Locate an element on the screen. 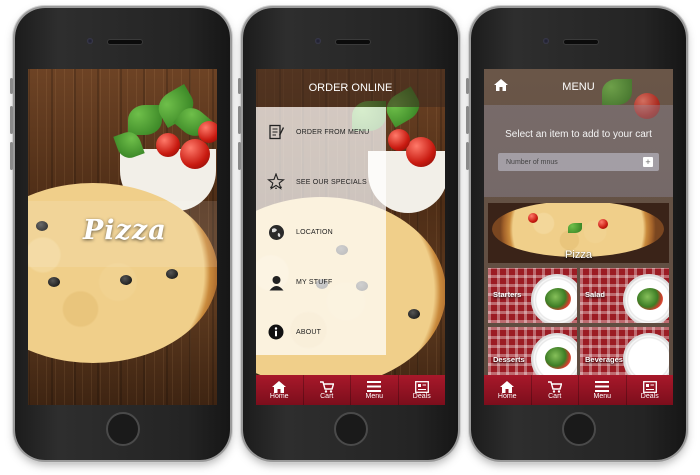 Image resolution: width=700 pixels, height=475 pixels. category-tile-beverages: Beverages is located at coordinates (624, 351).